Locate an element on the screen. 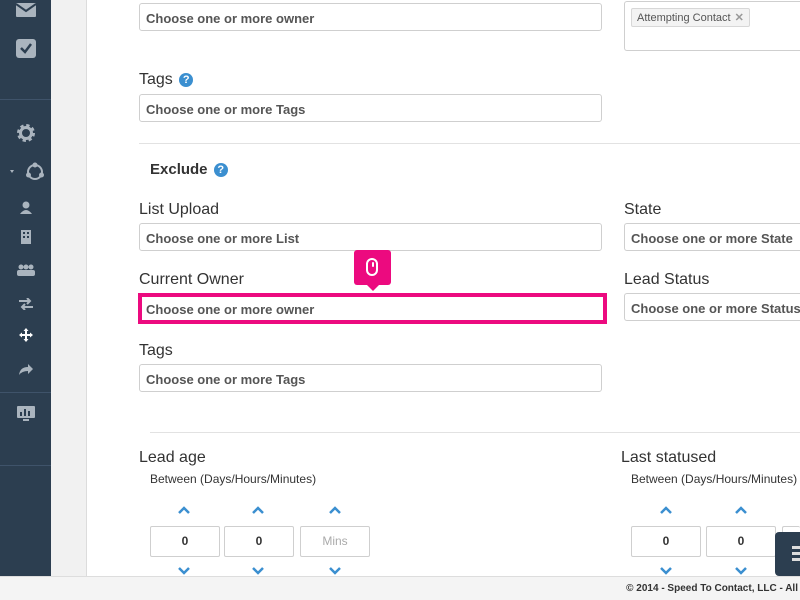 This screenshot has height=600, width=800. include-owner-placeholder: Choose one or more owner is located at coordinates (230, 18).